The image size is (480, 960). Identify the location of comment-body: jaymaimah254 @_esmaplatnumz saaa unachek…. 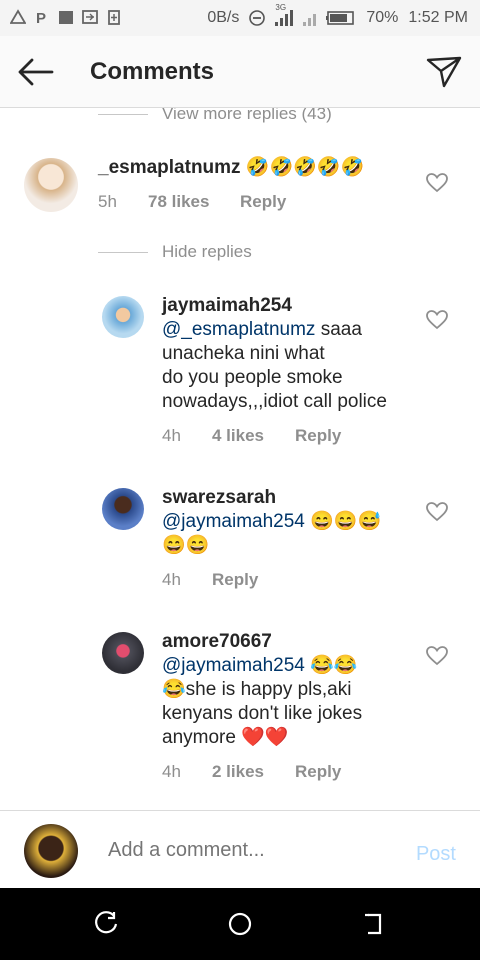
(307, 354).